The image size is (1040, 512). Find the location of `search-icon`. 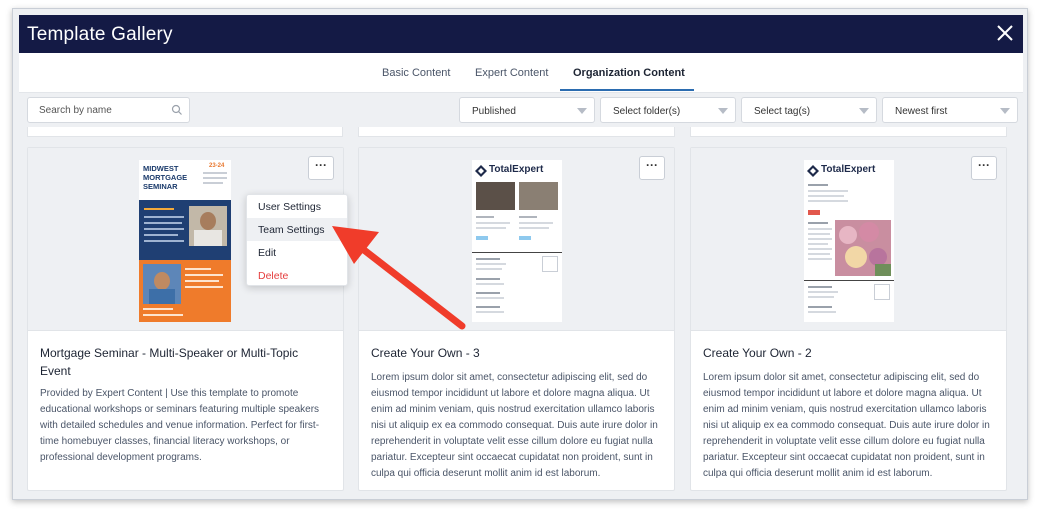

search-icon is located at coordinates (176, 109).